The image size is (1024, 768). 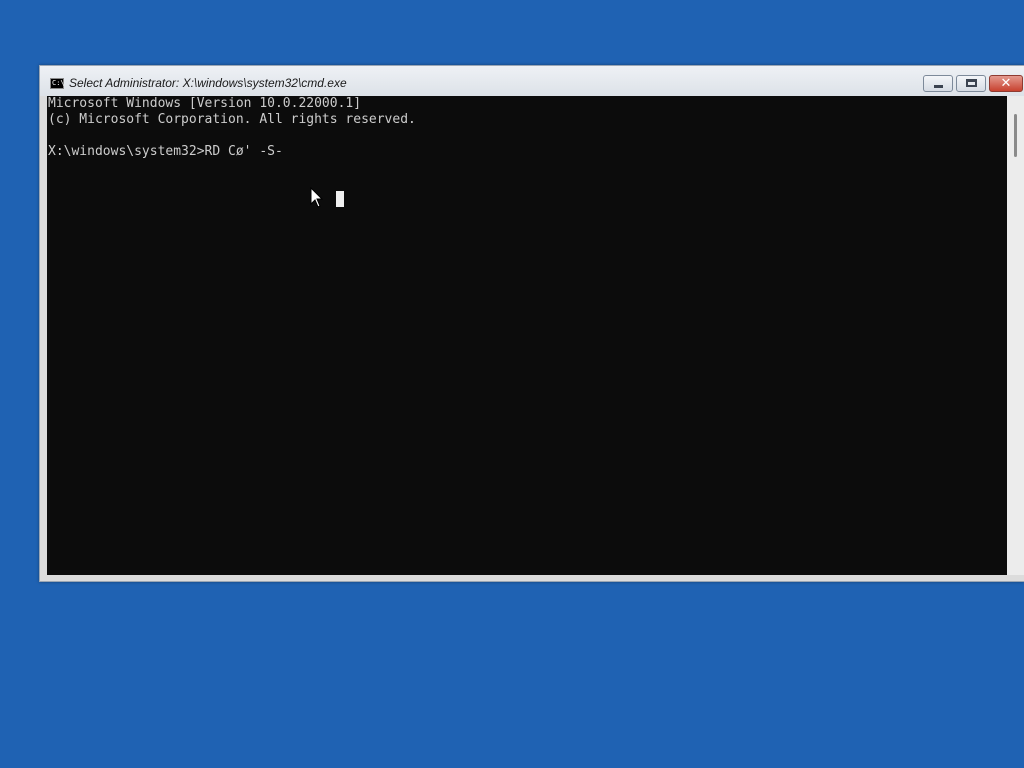 I want to click on mouse-pointer-icon, so click(x=317, y=197).